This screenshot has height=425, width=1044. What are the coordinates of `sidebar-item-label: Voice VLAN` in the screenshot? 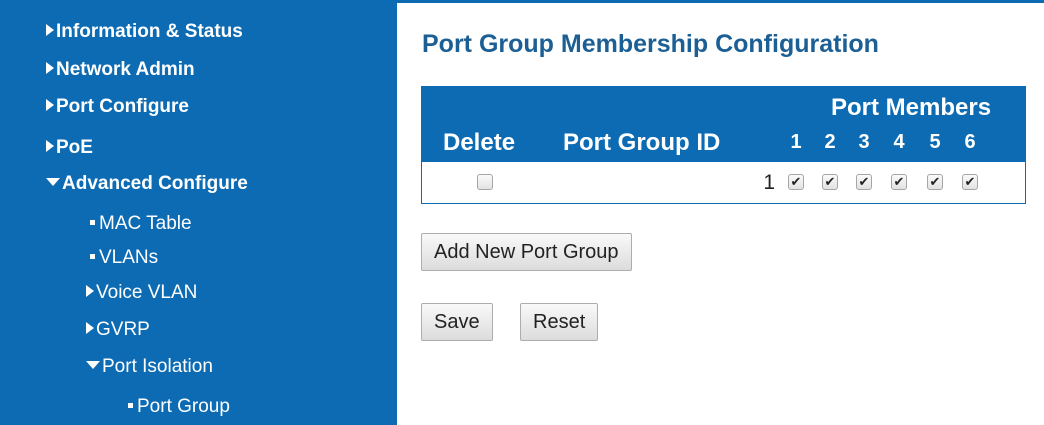 It's located at (147, 292).